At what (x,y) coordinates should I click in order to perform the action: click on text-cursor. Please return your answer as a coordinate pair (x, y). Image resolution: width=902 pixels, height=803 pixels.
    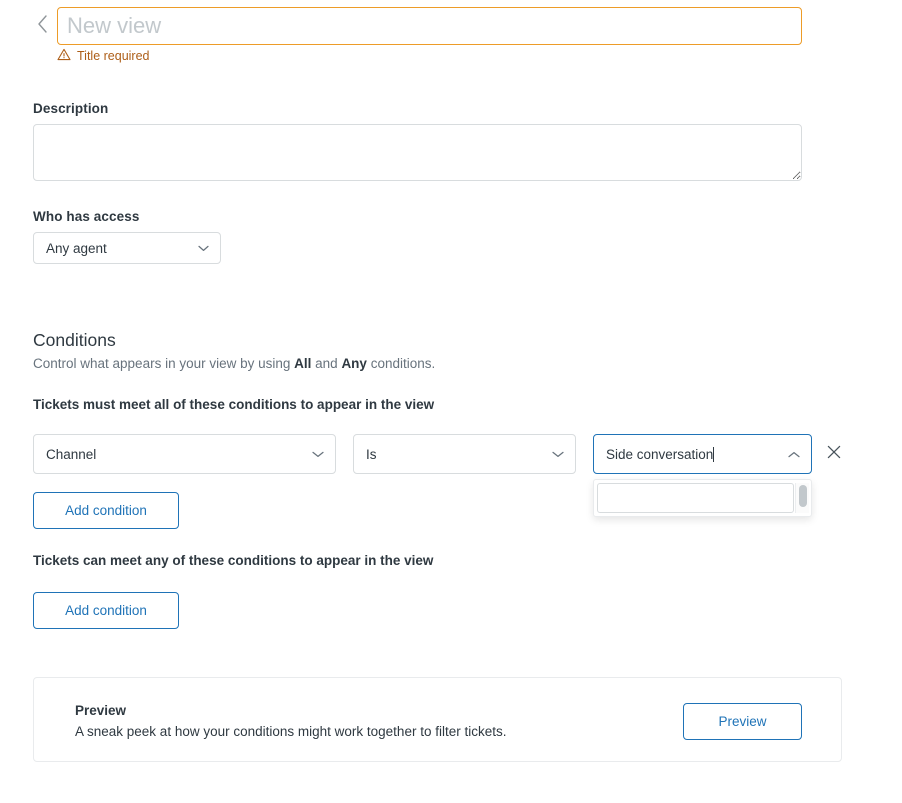
    Looking at the image, I should click on (714, 454).